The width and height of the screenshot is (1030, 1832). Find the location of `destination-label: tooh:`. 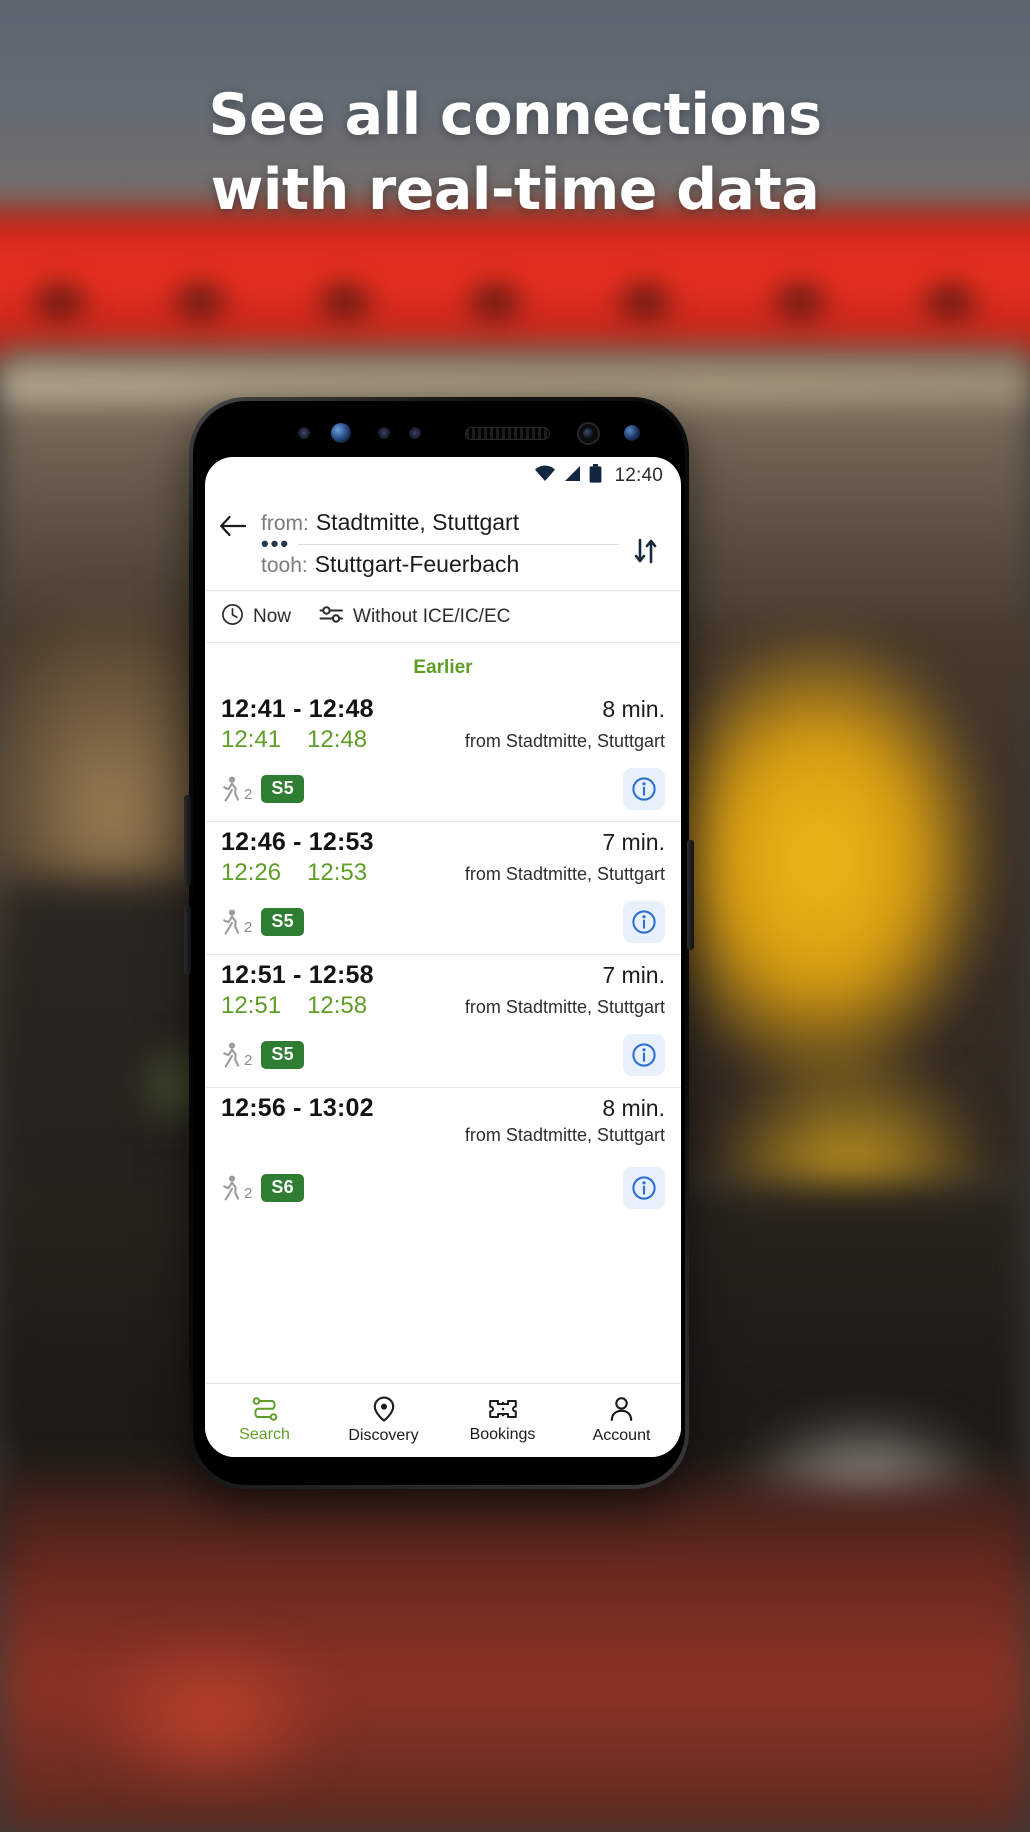

destination-label: tooh: is located at coordinates (284, 565).